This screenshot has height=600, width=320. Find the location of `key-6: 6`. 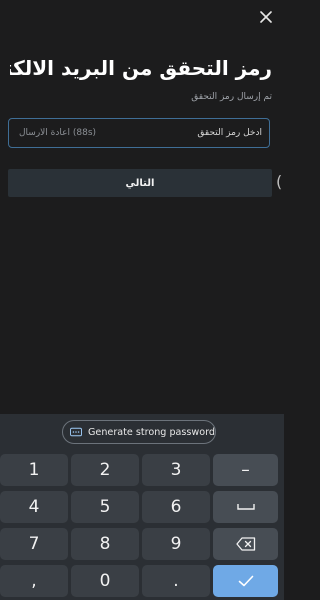

key-6: 6 is located at coordinates (176, 507).